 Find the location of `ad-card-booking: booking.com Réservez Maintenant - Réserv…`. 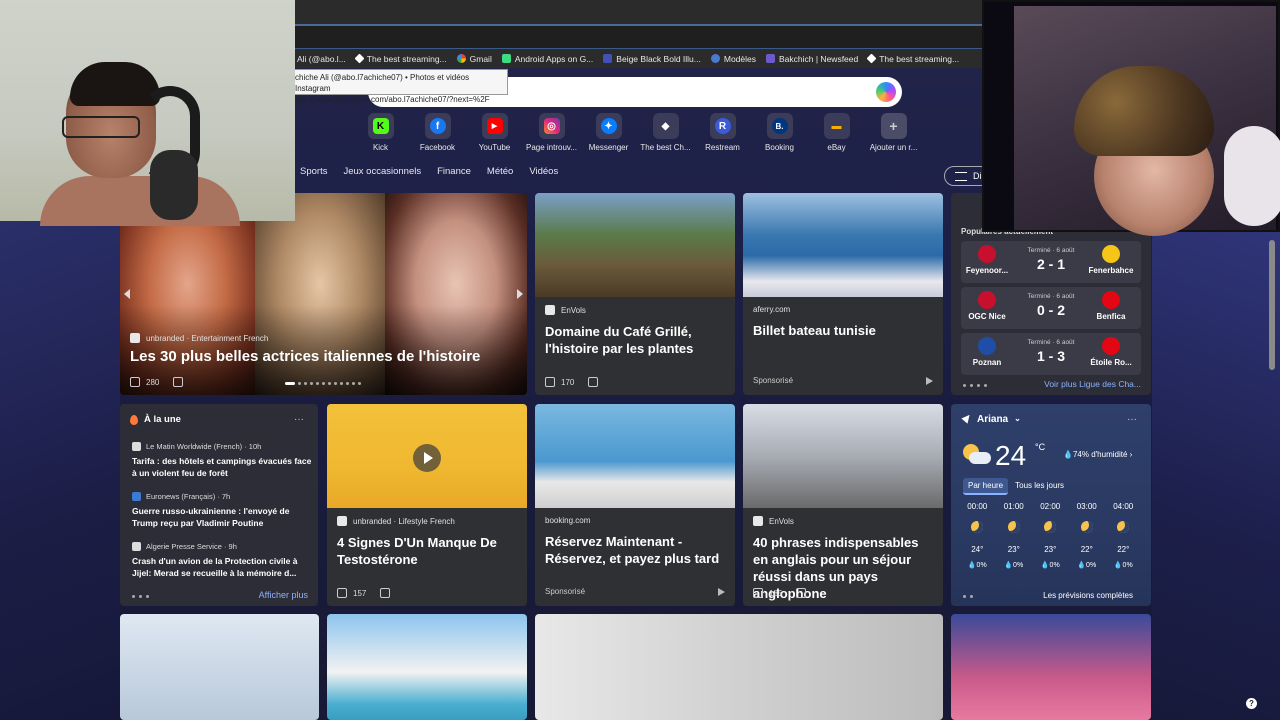

ad-card-booking: booking.com Réservez Maintenant - Réserv… is located at coordinates (635, 505).